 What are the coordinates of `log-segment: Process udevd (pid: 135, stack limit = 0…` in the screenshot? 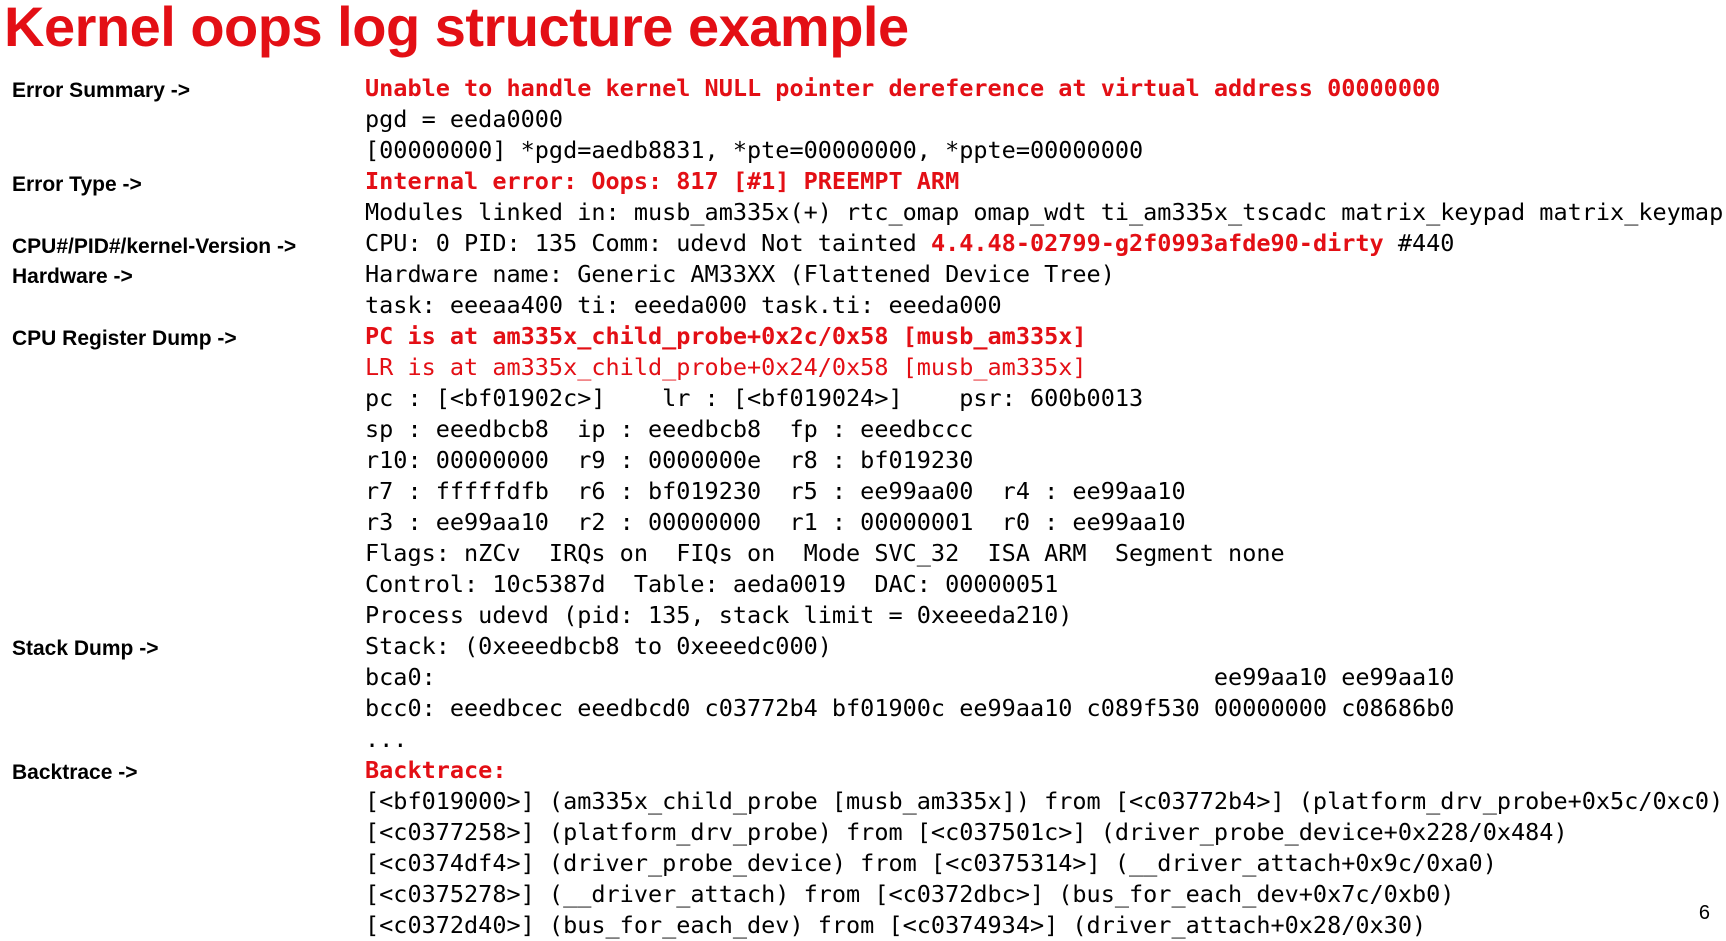 It's located at (719, 615).